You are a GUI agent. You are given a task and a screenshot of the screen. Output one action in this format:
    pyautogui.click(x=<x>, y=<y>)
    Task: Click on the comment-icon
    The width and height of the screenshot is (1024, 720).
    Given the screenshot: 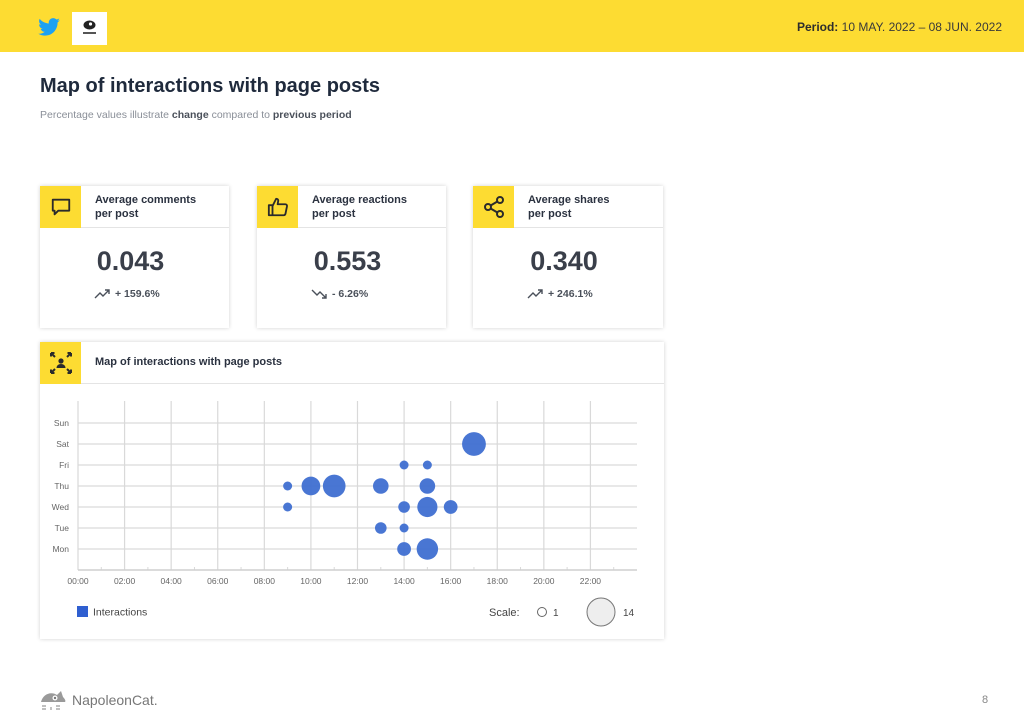 What is the action you would take?
    pyautogui.click(x=60, y=207)
    